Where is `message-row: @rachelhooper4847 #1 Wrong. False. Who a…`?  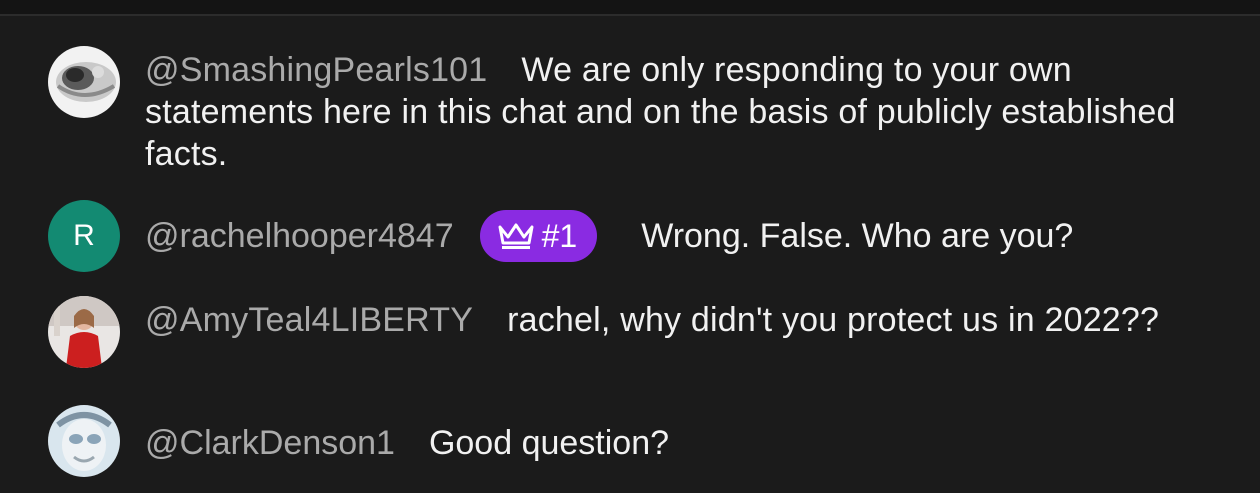
message-row: @rachelhooper4847 #1 Wrong. False. Who a… is located at coordinates (609, 236).